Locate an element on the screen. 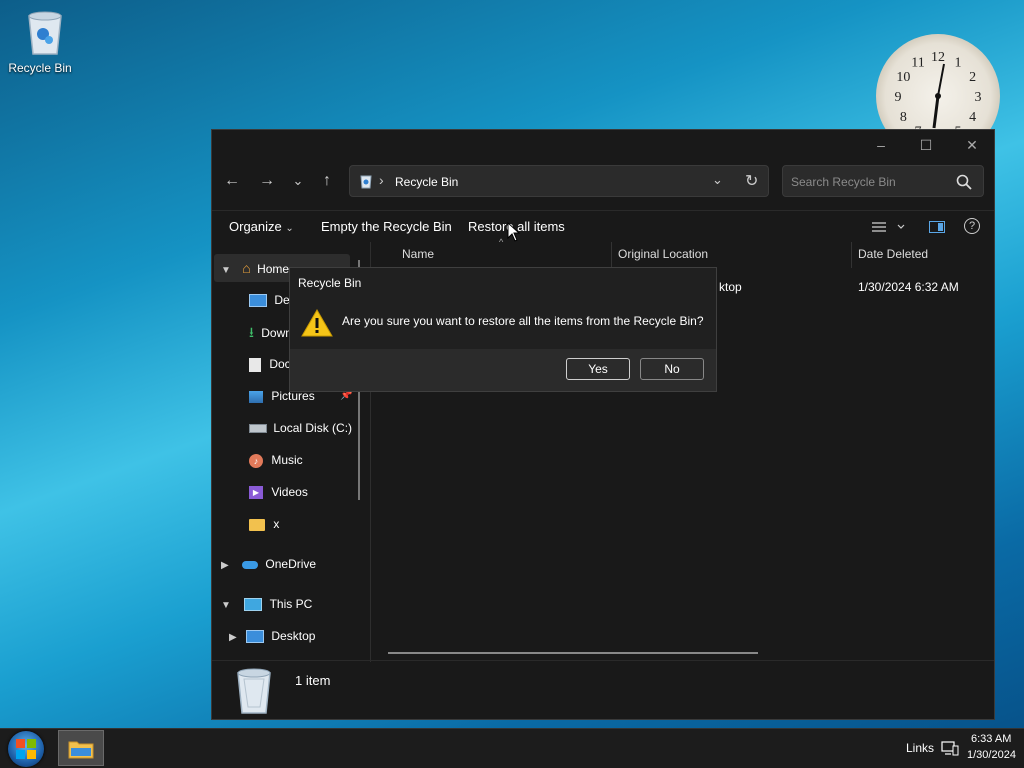 This screenshot has height=768, width=1024. sidebar-item-x: x is located at coordinates (264, 524).